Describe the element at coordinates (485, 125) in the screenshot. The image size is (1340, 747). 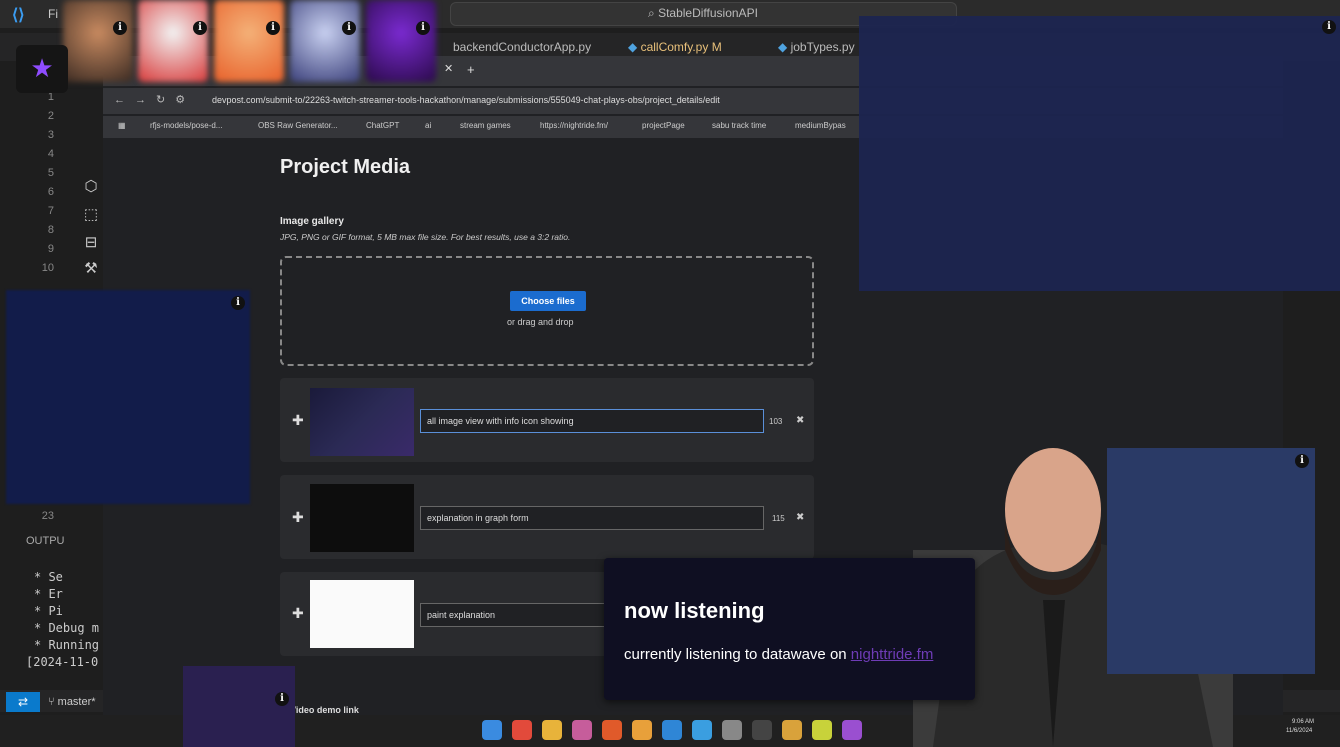
I see `bookmark-item: stream games` at that location.